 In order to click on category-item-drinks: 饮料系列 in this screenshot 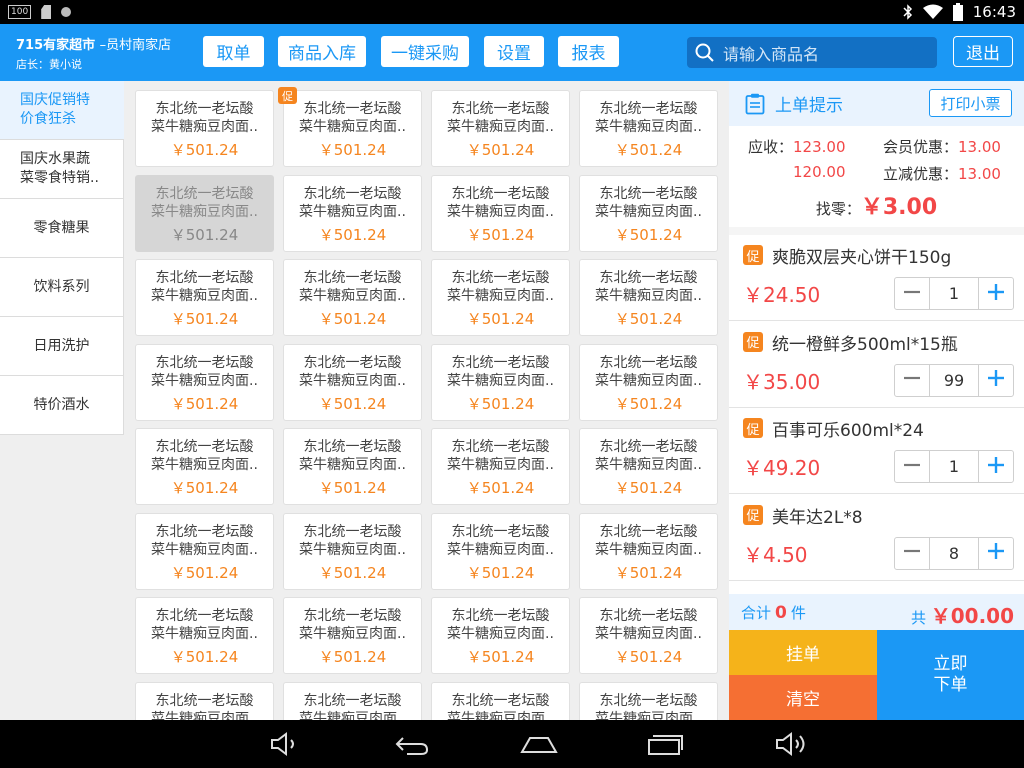, I will do `click(62, 287)`.